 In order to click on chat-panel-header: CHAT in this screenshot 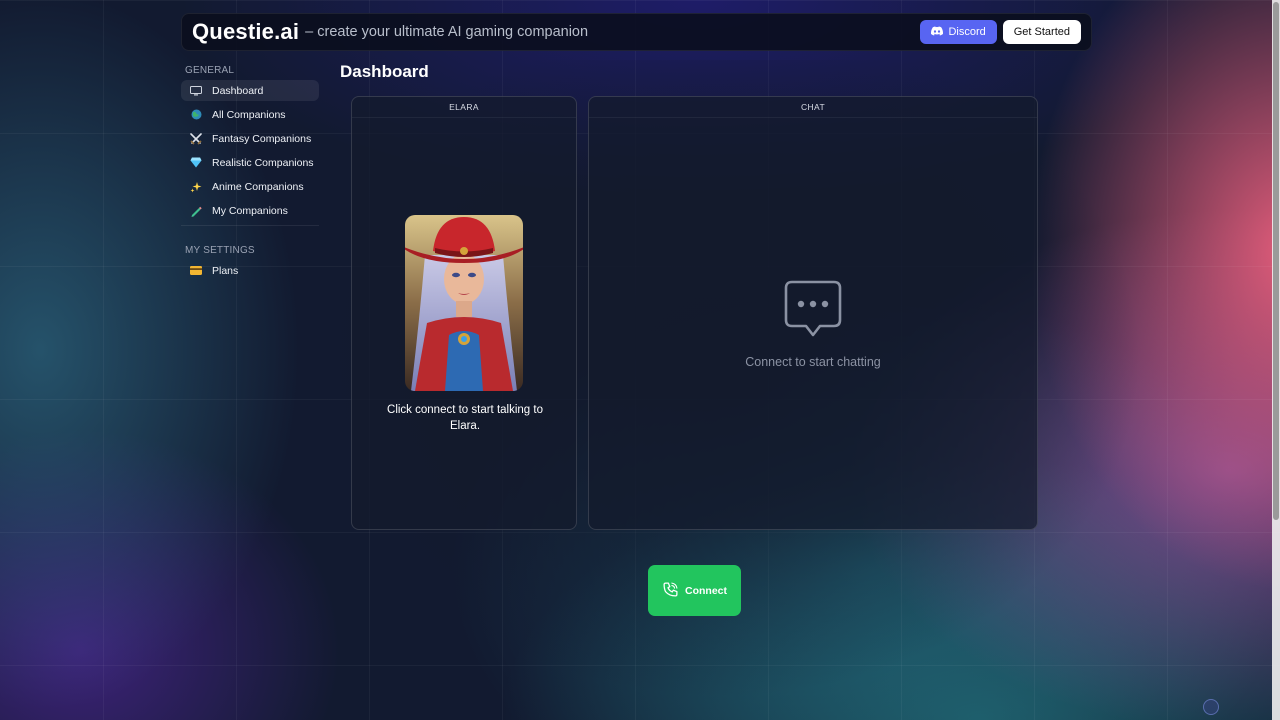, I will do `click(813, 107)`.